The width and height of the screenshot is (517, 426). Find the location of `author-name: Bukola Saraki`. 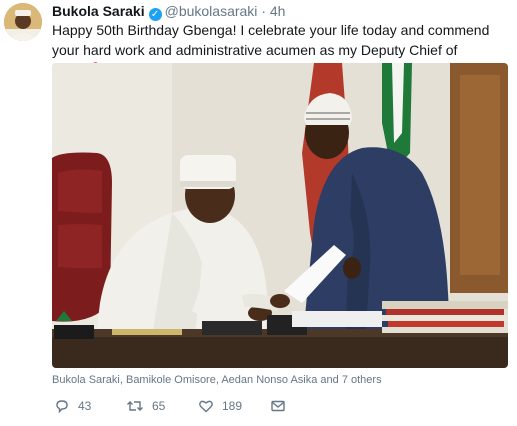

author-name: Bukola Saraki is located at coordinates (98, 11).